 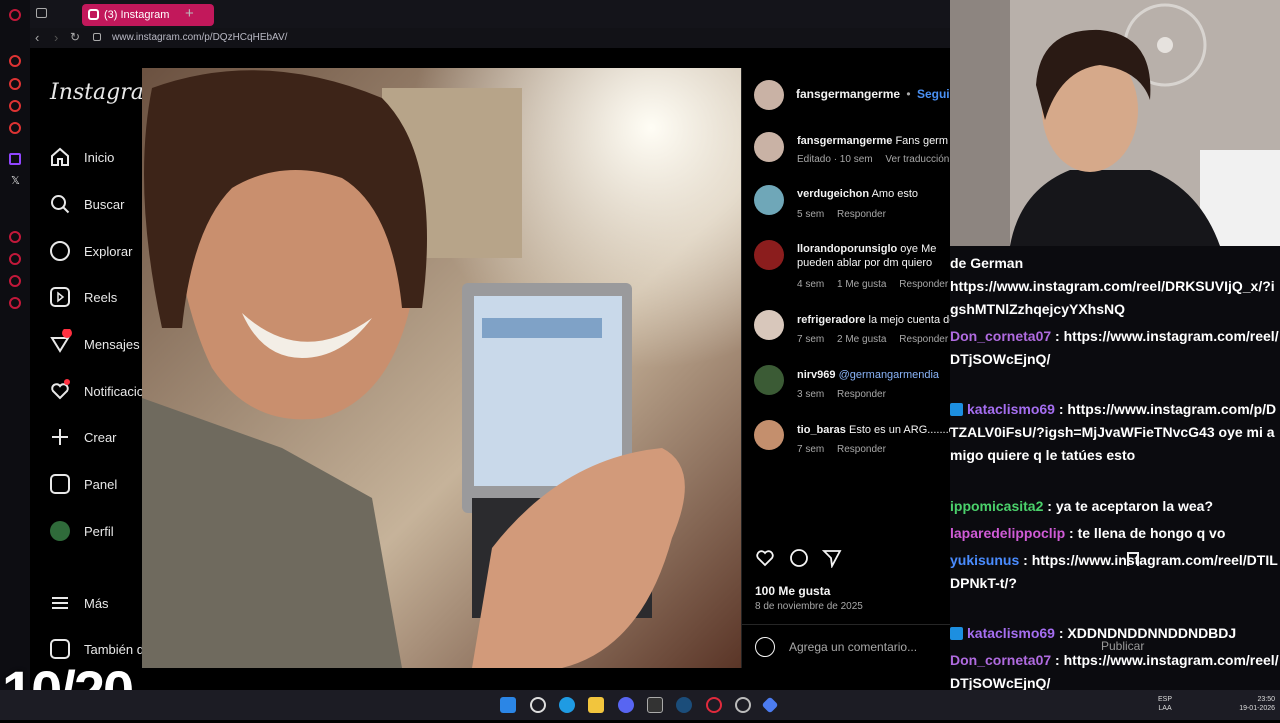 What do you see at coordinates (101, 297) in the screenshot?
I see `nav-label: Reels` at bounding box center [101, 297].